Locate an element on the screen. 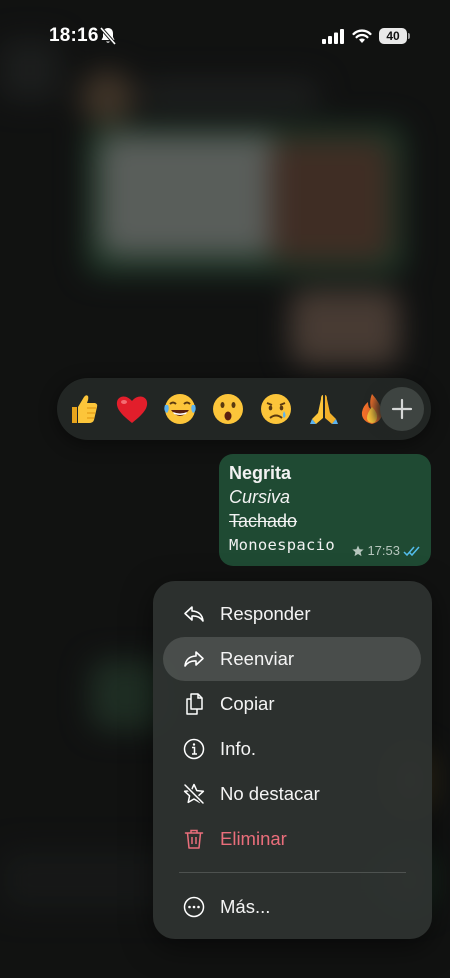 Image resolution: width=450 pixels, height=978 pixels. wifi-icon is located at coordinates (362, 36).